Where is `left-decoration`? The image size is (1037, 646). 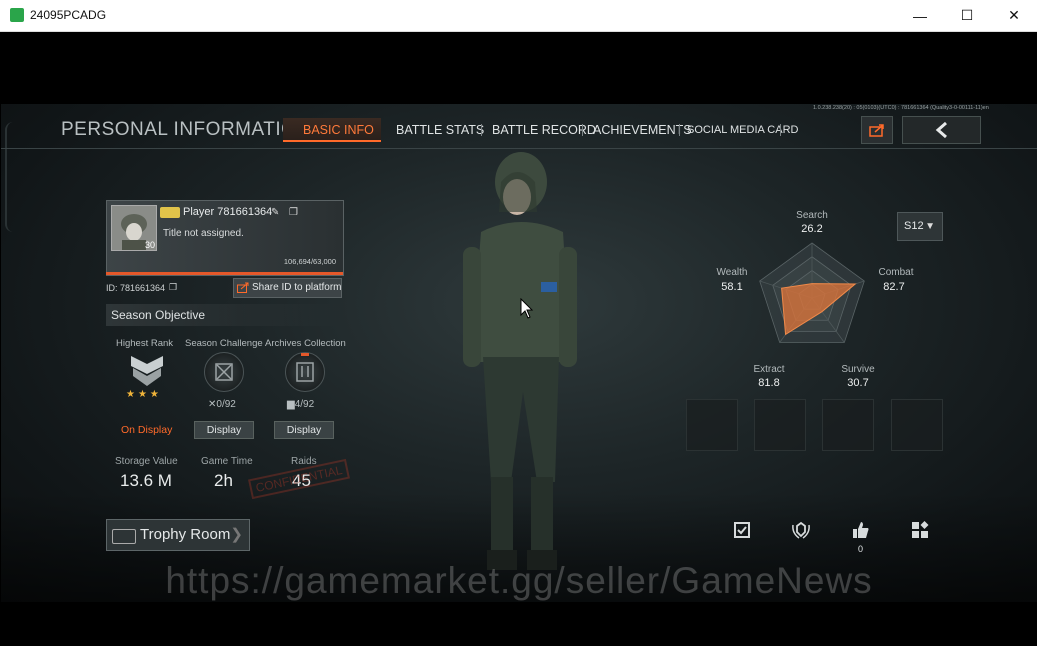
left-decoration is located at coordinates (11, 177).